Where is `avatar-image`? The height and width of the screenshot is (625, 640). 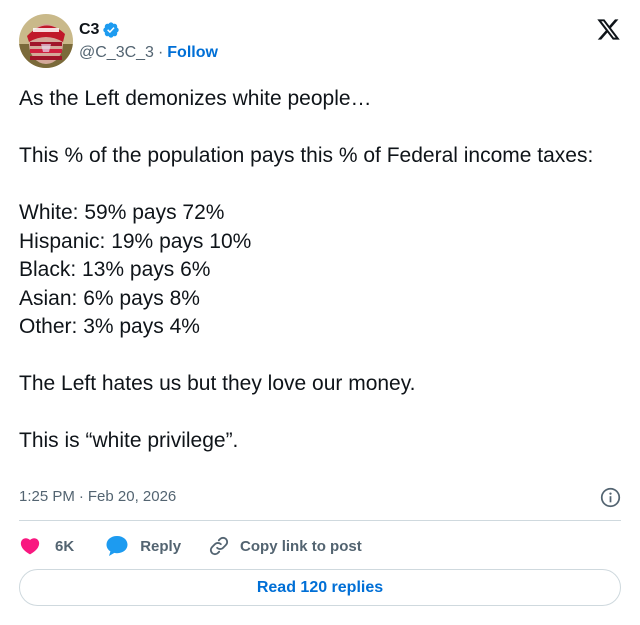
avatar-image is located at coordinates (46, 41).